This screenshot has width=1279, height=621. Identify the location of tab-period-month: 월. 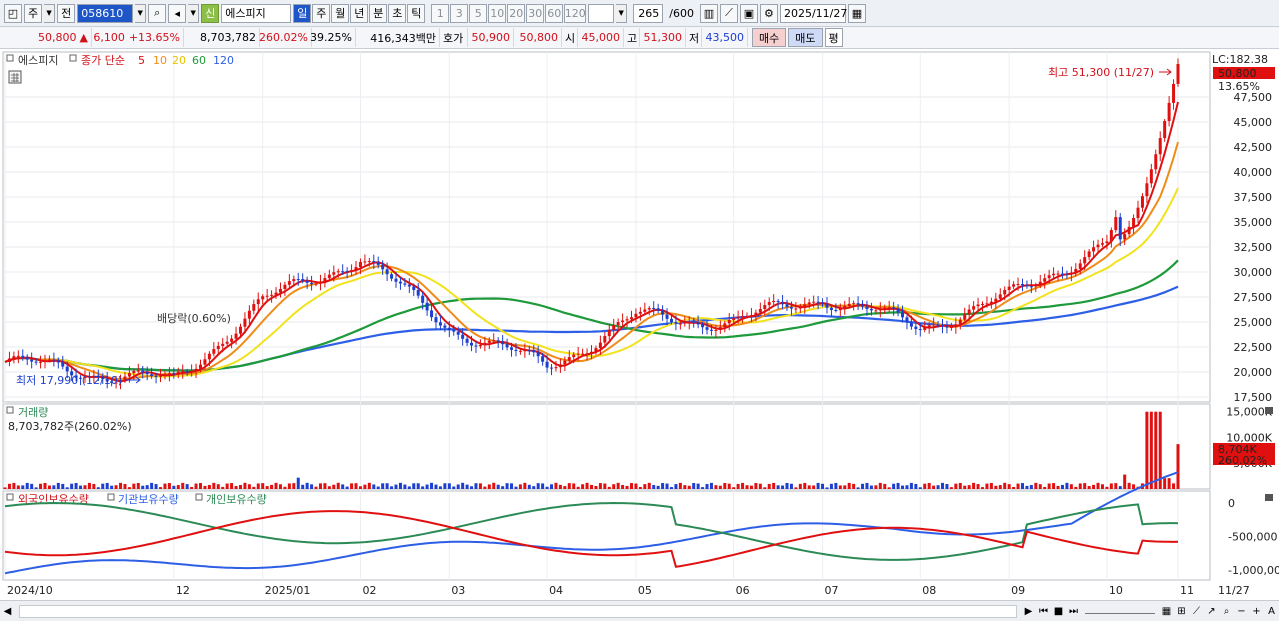
(340, 13).